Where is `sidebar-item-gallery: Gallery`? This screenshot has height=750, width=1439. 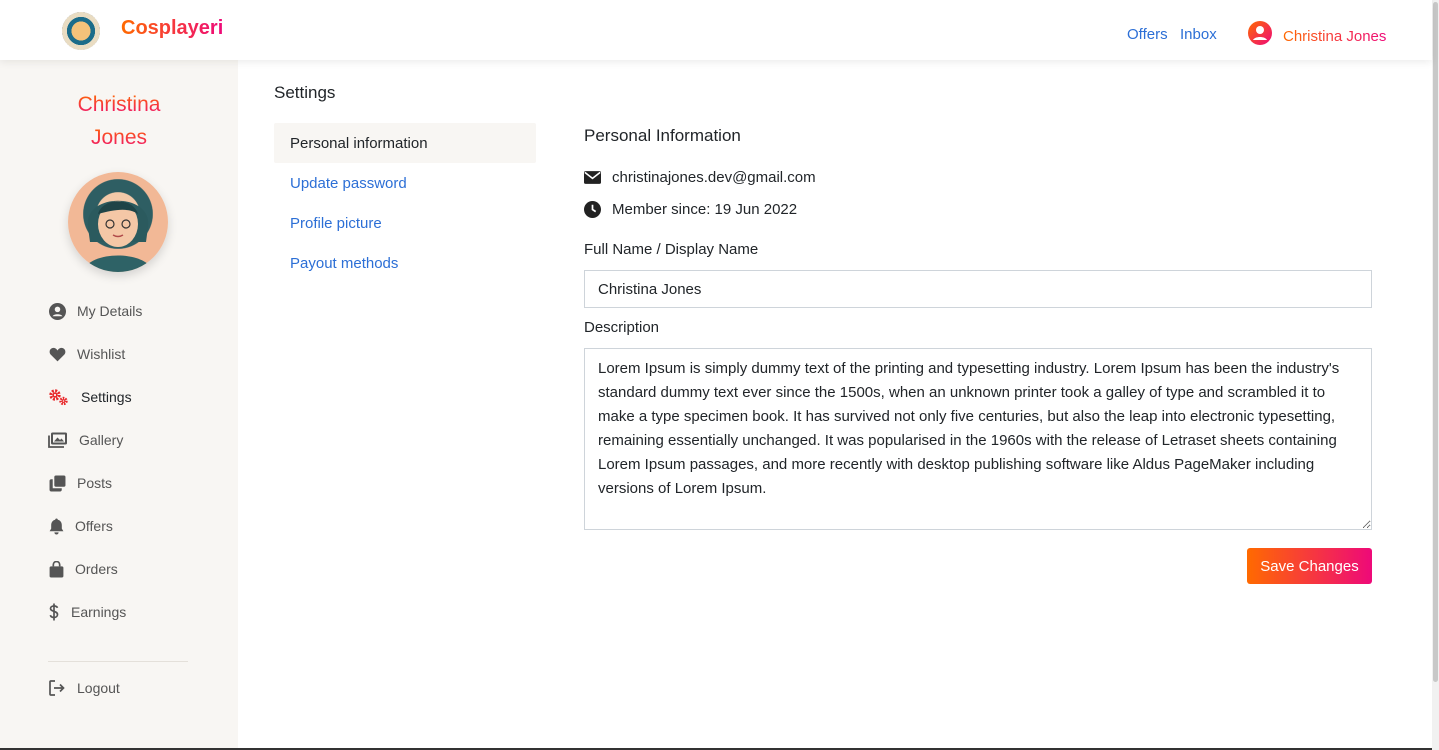
sidebar-item-gallery: Gallery is located at coordinates (85, 440).